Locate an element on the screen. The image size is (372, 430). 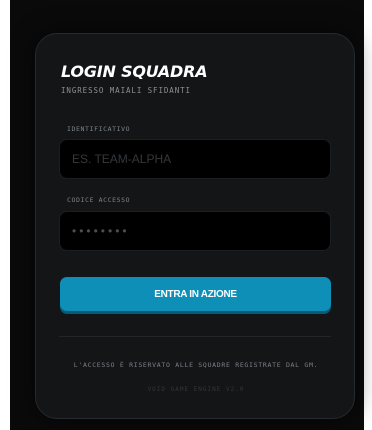
access-code-input is located at coordinates (195, 231).